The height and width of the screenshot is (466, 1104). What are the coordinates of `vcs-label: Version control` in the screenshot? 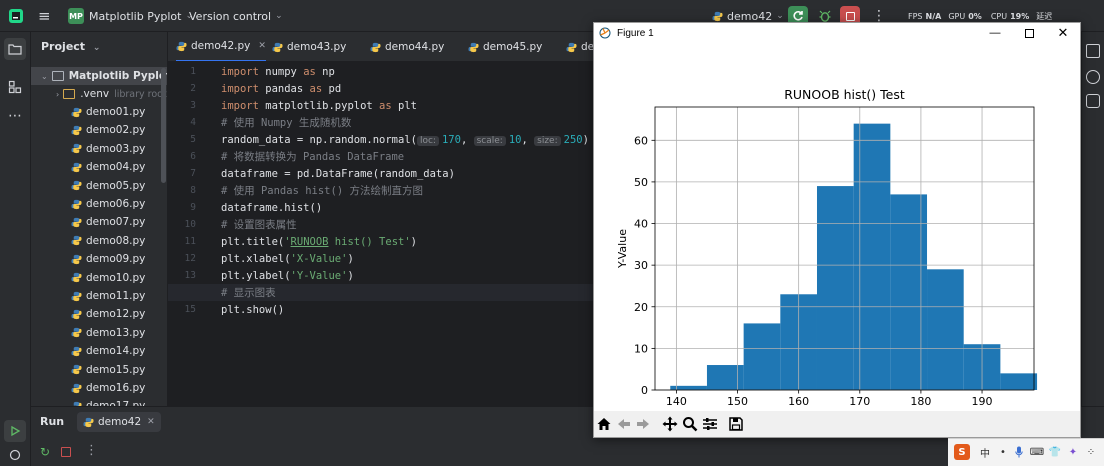 It's located at (230, 16).